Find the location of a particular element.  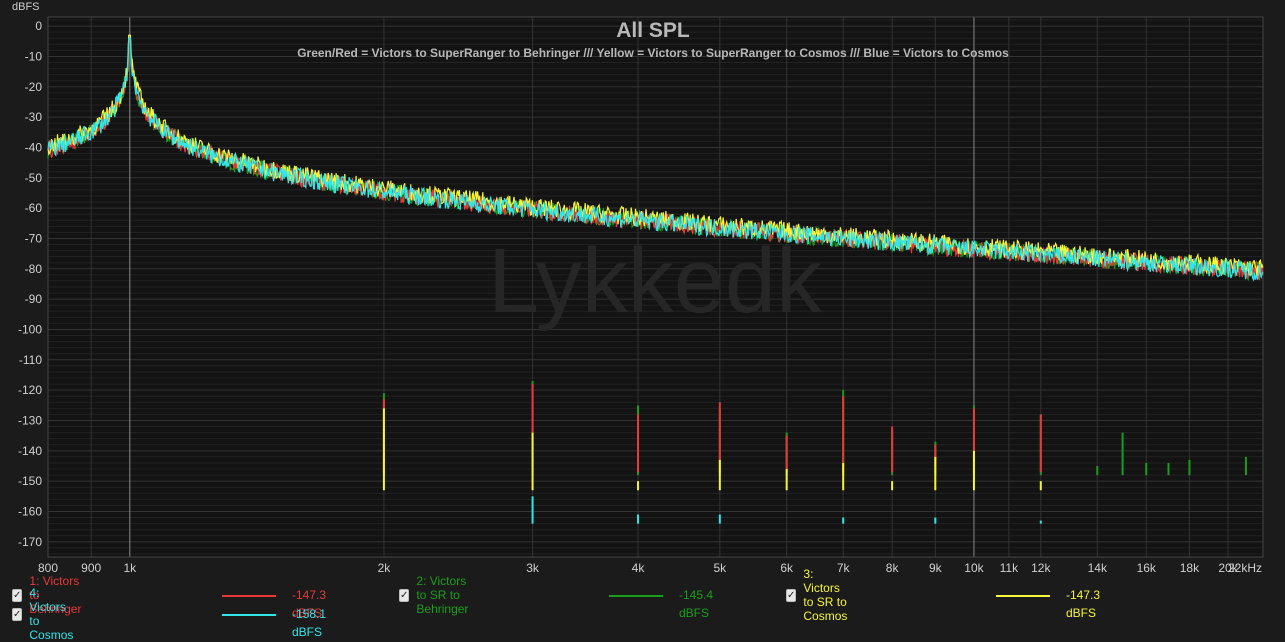

x-tick-label: 5k is located at coordinates (720, 568).